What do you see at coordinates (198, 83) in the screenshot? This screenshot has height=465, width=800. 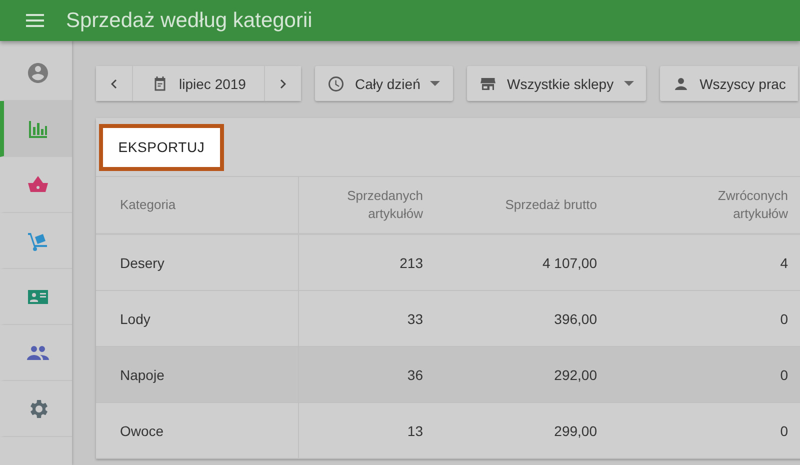 I see `month-picker: lipiec 2019` at bounding box center [198, 83].